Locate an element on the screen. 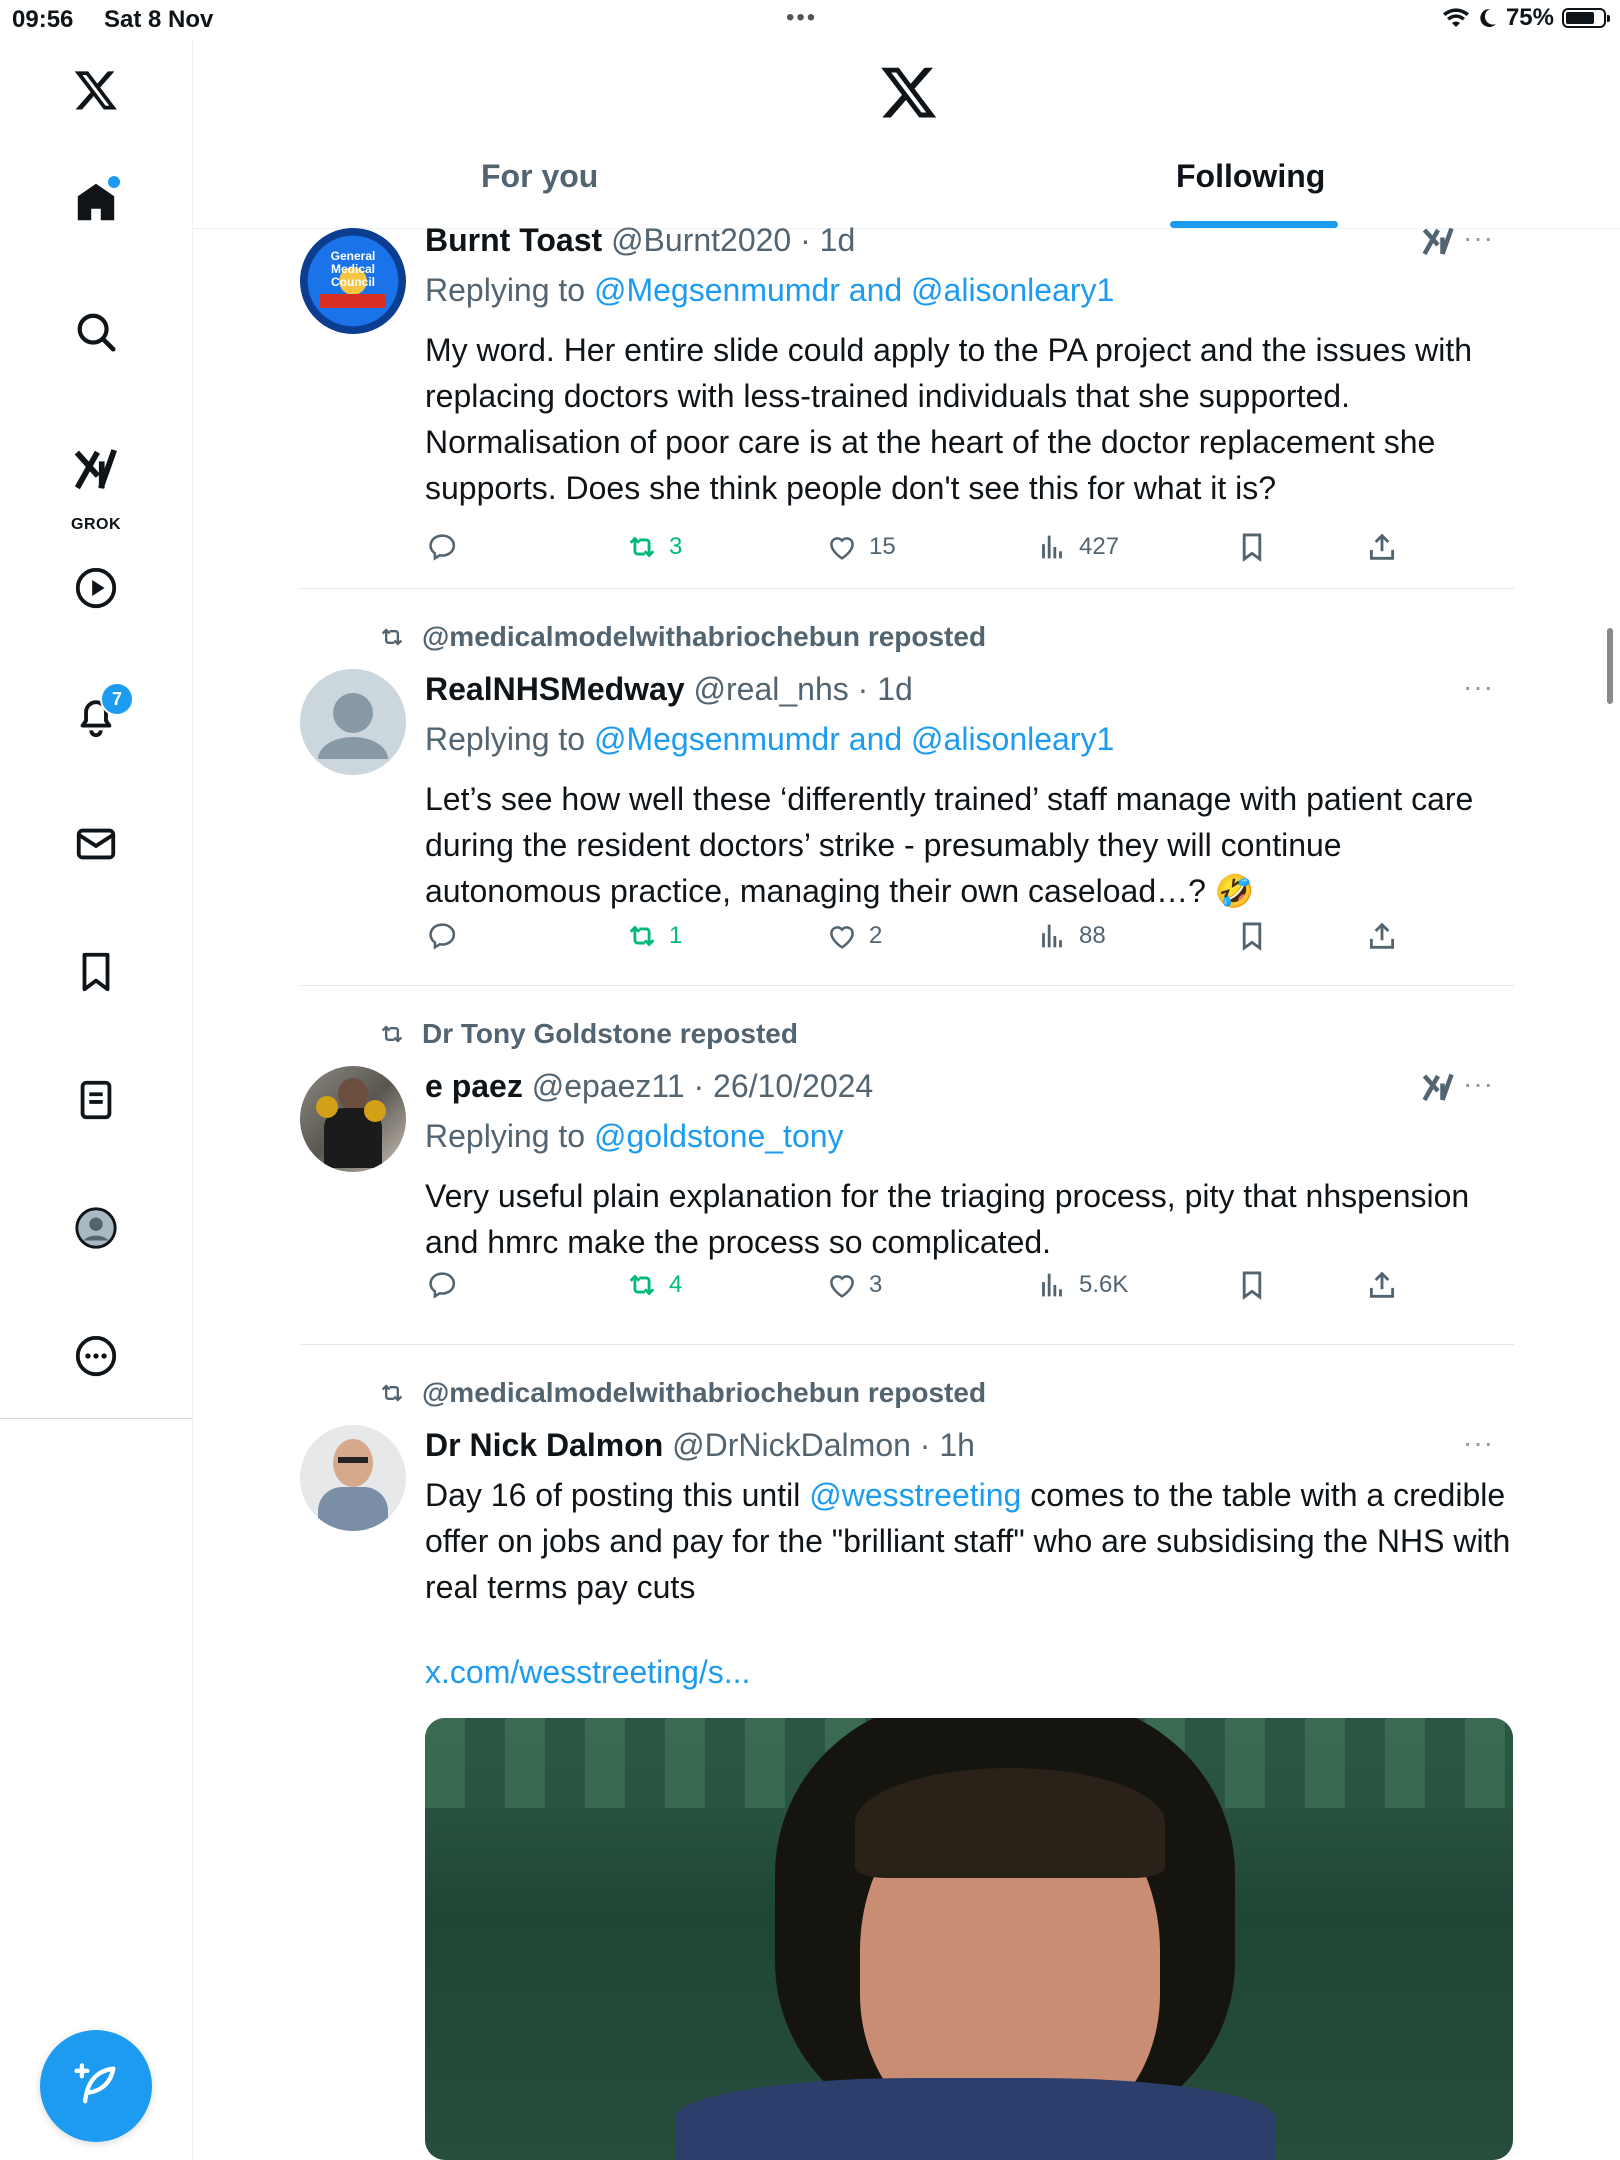  view-count: 427 is located at coordinates (1099, 546).